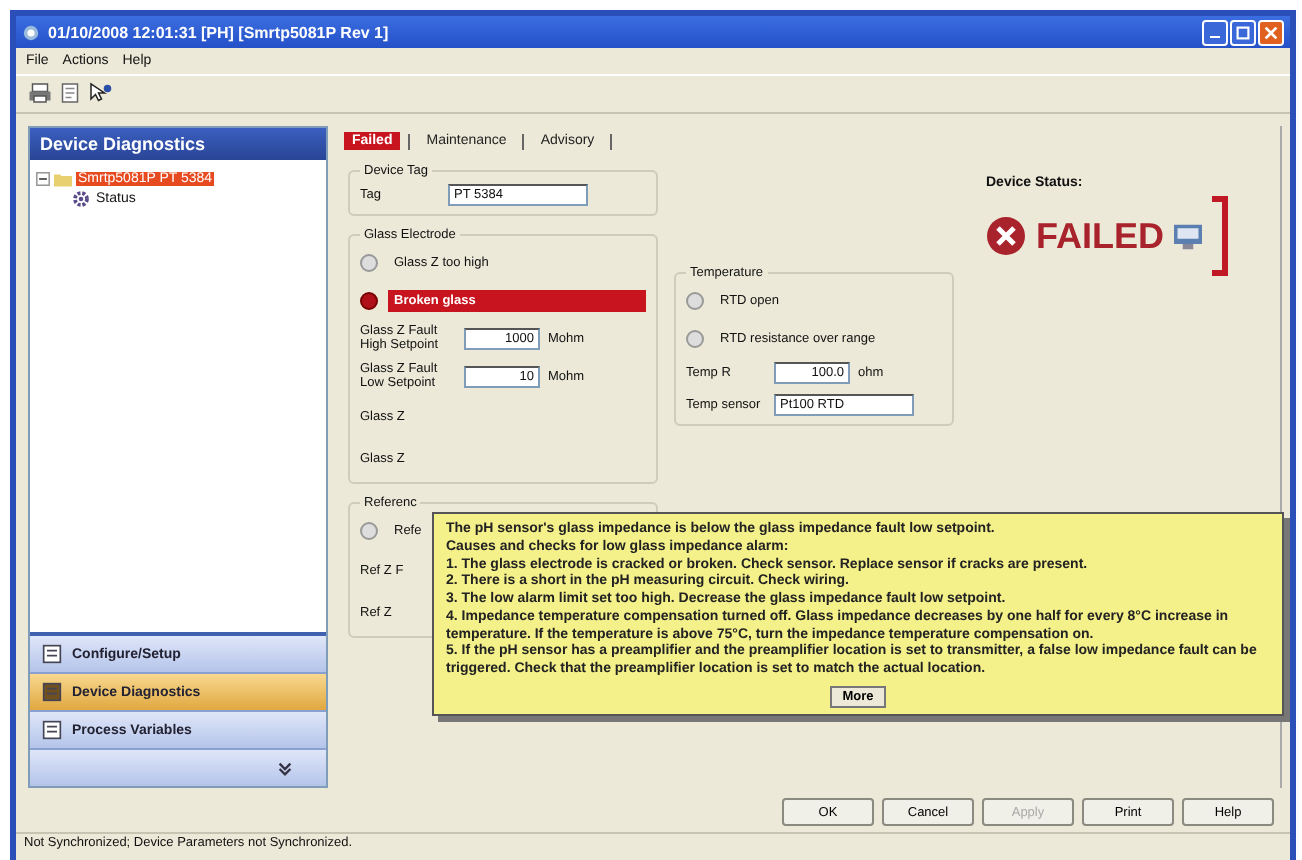 This screenshot has height=860, width=1302. What do you see at coordinates (1100, 236) in the screenshot?
I see `status-value: FAILED` at bounding box center [1100, 236].